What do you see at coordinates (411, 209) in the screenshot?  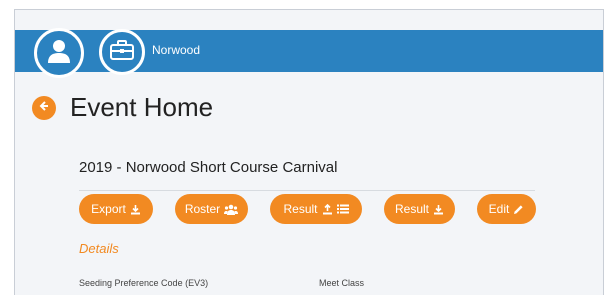 I see `result-download-button-label: Result` at bounding box center [411, 209].